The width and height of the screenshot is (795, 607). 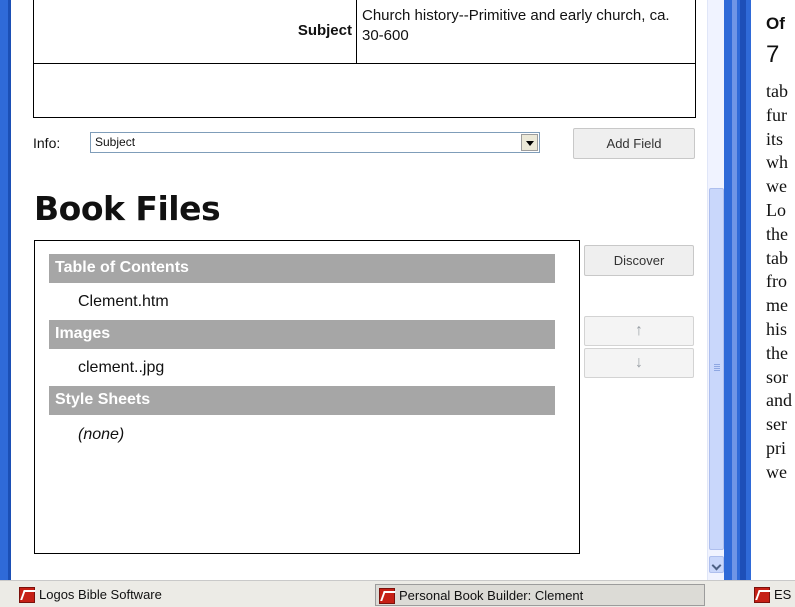 I want to click on scroll-down-button, so click(x=716, y=564).